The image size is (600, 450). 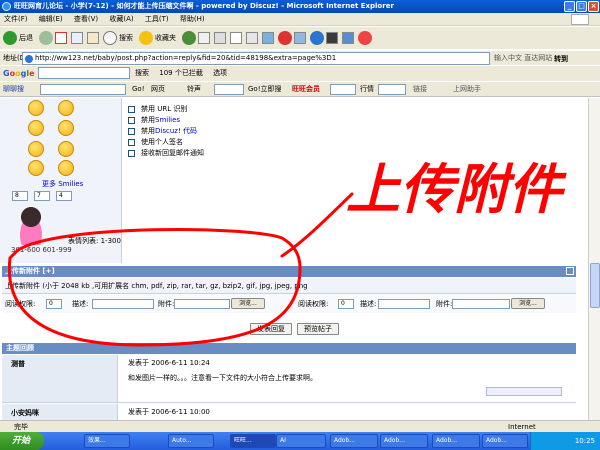 What do you see at coordinates (41, 250) in the screenshot?
I see `smilies-range-label: 301-600 601-999` at bounding box center [41, 250].